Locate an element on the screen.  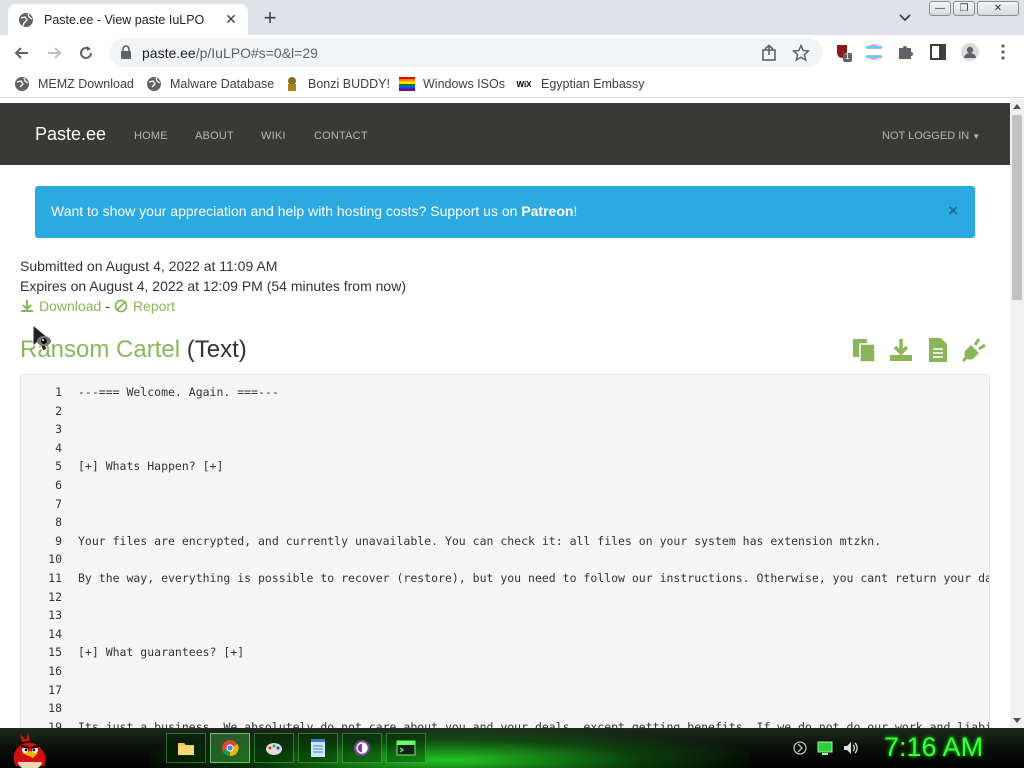
forward-button is located at coordinates (54, 53).